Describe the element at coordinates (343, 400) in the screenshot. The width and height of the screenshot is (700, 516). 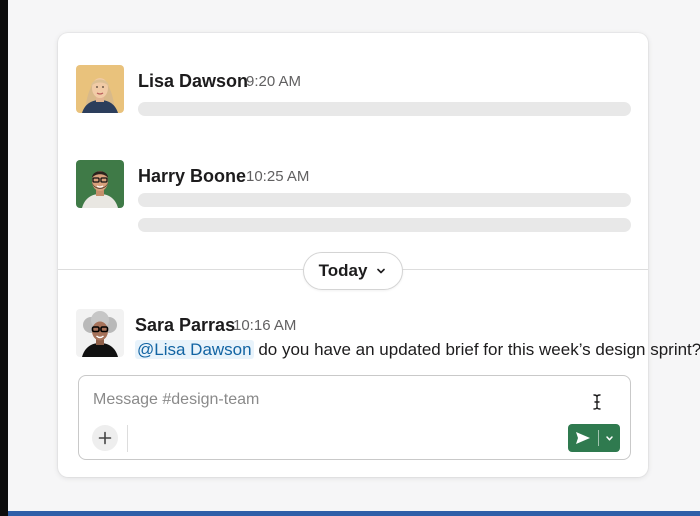
I see `message-input` at that location.